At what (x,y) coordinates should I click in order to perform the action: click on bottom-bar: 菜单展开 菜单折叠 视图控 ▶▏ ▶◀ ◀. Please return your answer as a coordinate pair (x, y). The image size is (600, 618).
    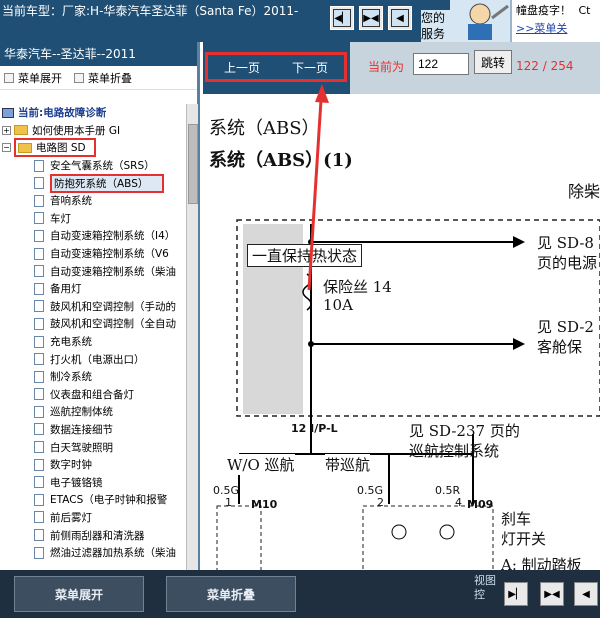
    Looking at the image, I should click on (300, 594).